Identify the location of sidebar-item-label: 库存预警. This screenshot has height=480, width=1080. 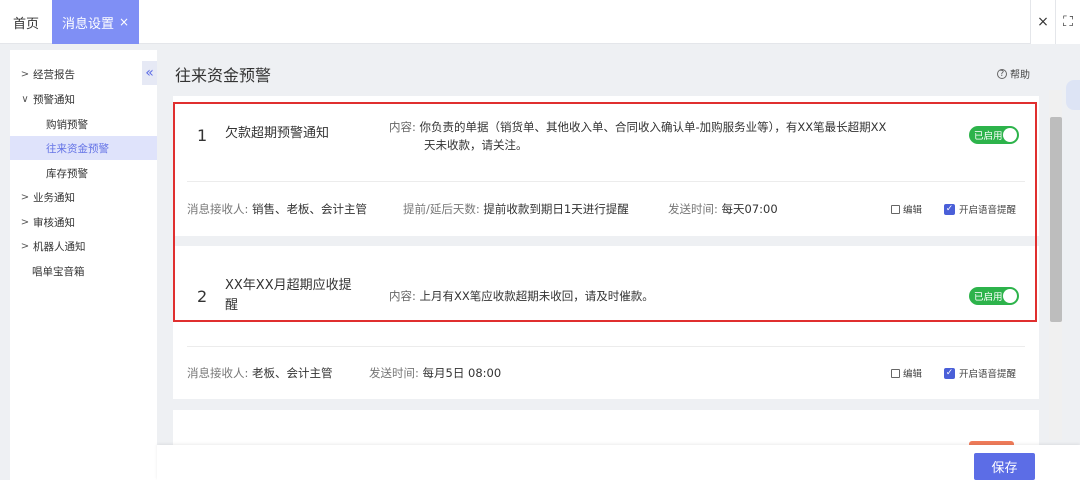
(67, 173).